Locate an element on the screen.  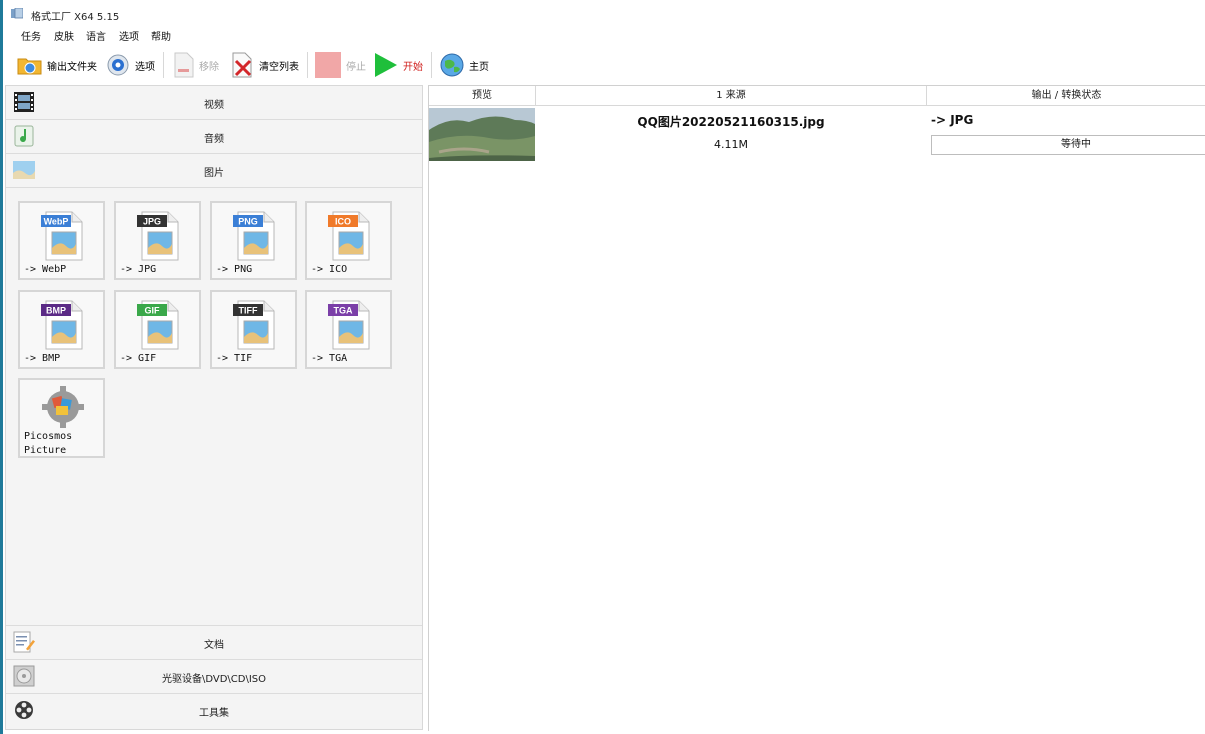
preview-thumbnail is located at coordinates (482, 134).